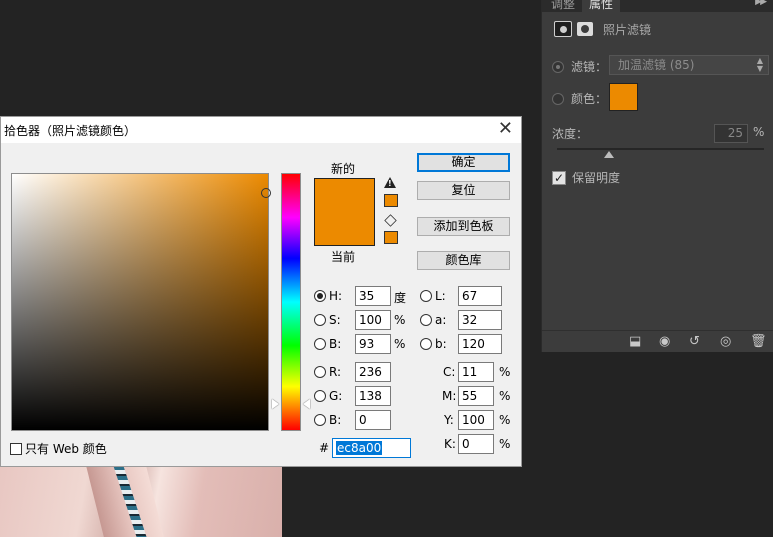  What do you see at coordinates (480, 296) in the screenshot?
I see `lab-l-input: 67` at bounding box center [480, 296].